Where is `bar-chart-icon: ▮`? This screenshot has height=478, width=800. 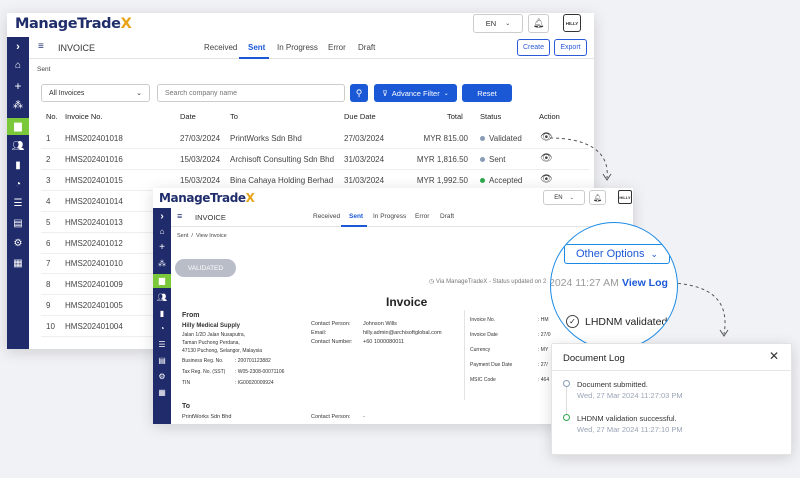
bar-chart-icon: ▮ is located at coordinates (162, 314).